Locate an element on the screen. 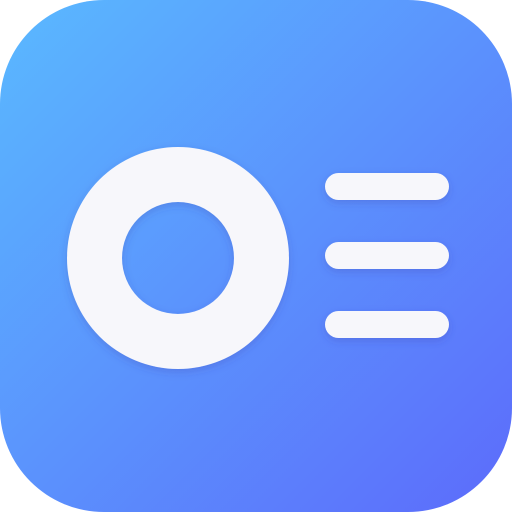 The image size is (512, 512). list-line-middle is located at coordinates (387, 255).